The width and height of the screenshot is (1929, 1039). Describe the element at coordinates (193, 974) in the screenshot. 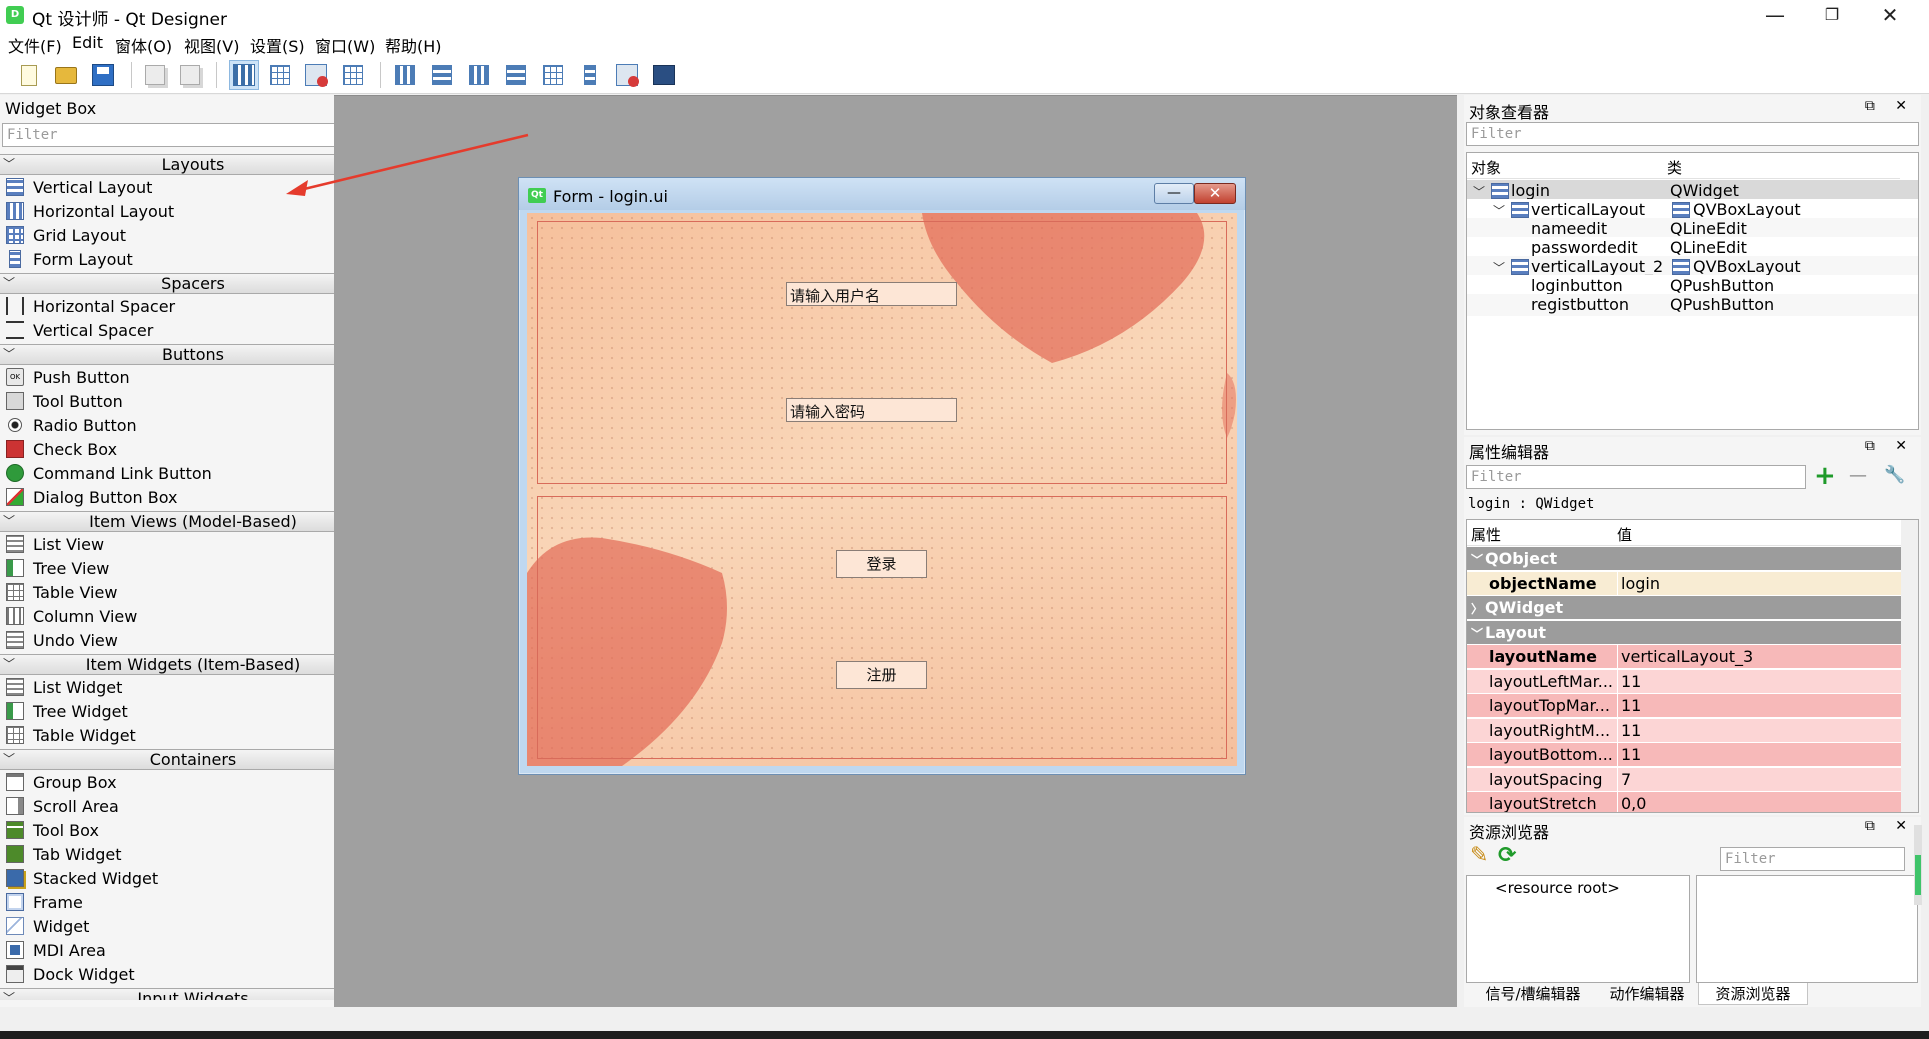

I see `widget-item: Dock Widget` at that location.